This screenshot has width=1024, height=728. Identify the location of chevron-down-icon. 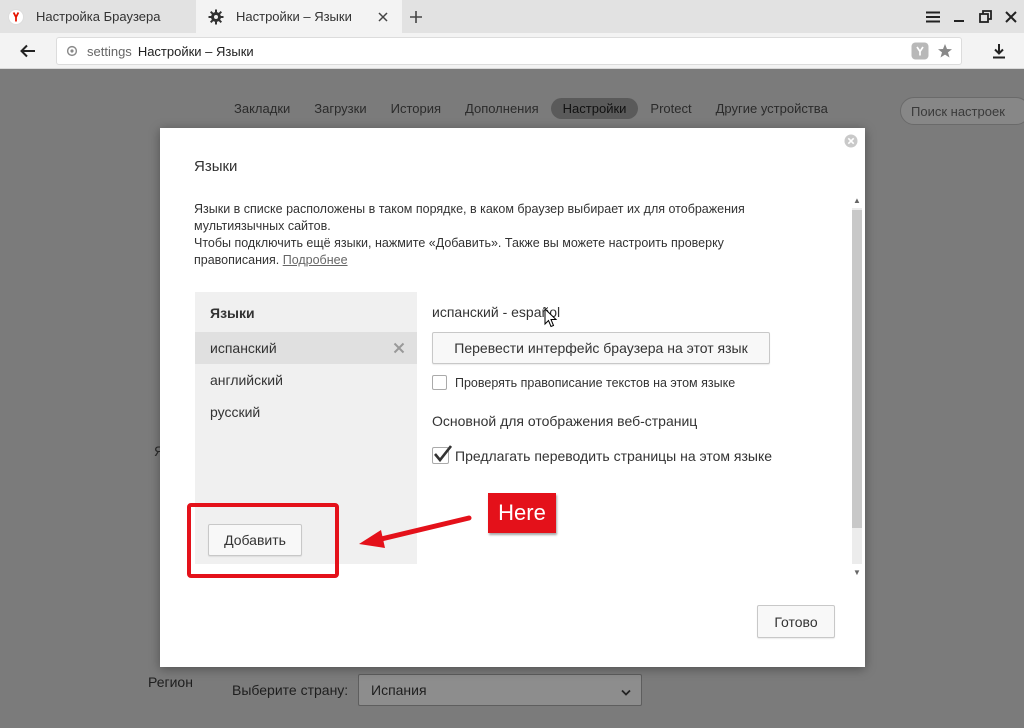
(626, 692).